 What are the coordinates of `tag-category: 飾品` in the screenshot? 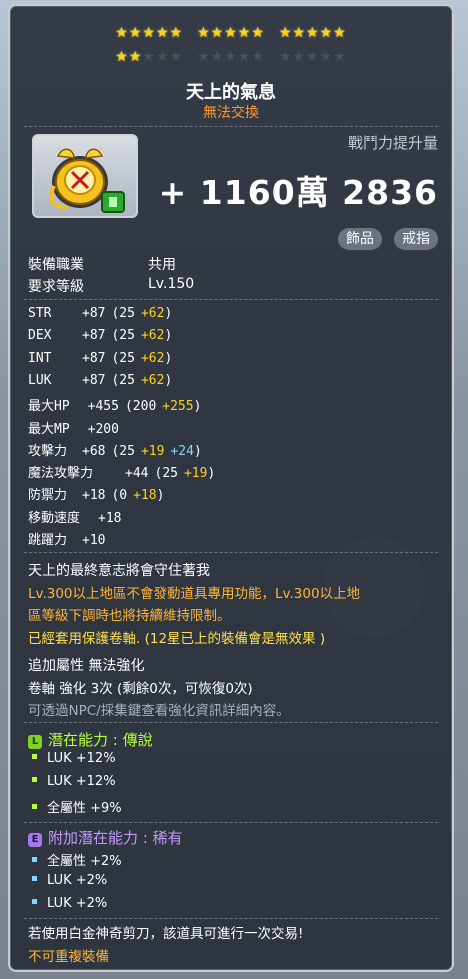 It's located at (360, 239).